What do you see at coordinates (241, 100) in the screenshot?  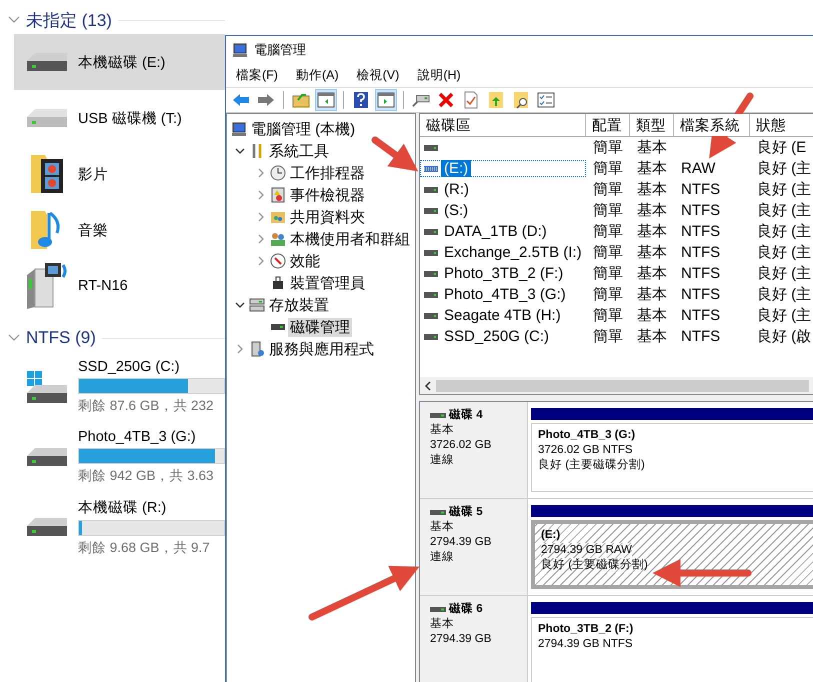 I see `left-arrow-icon` at bounding box center [241, 100].